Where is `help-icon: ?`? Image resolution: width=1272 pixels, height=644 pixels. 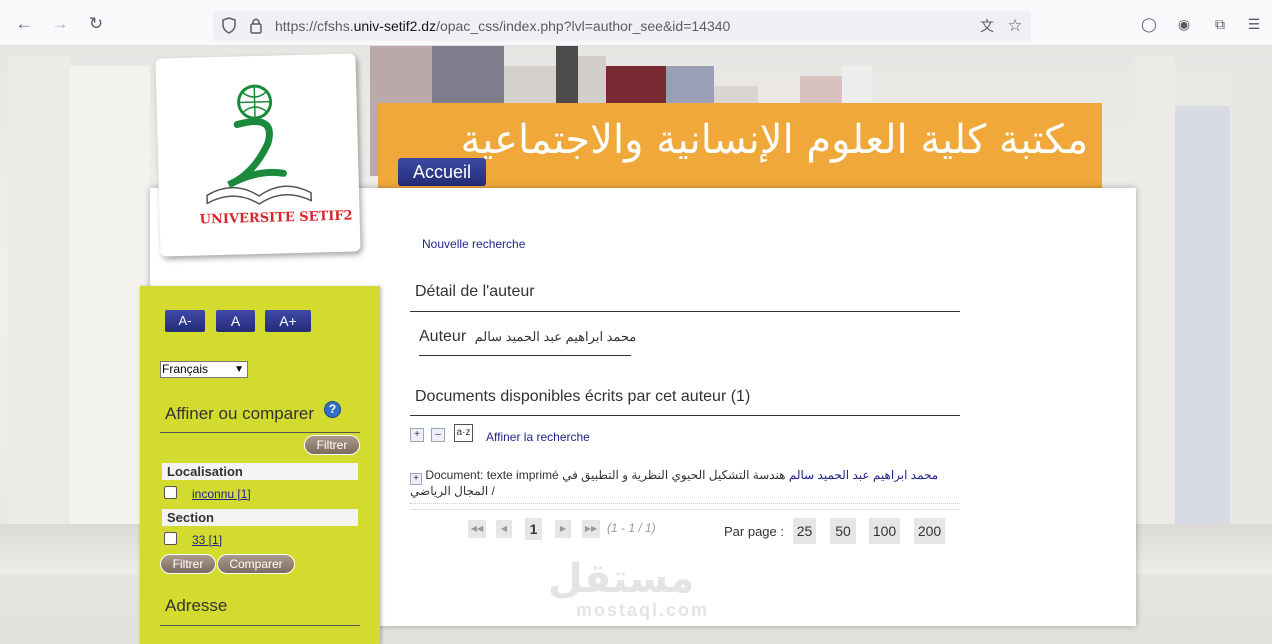
help-icon: ? is located at coordinates (332, 409).